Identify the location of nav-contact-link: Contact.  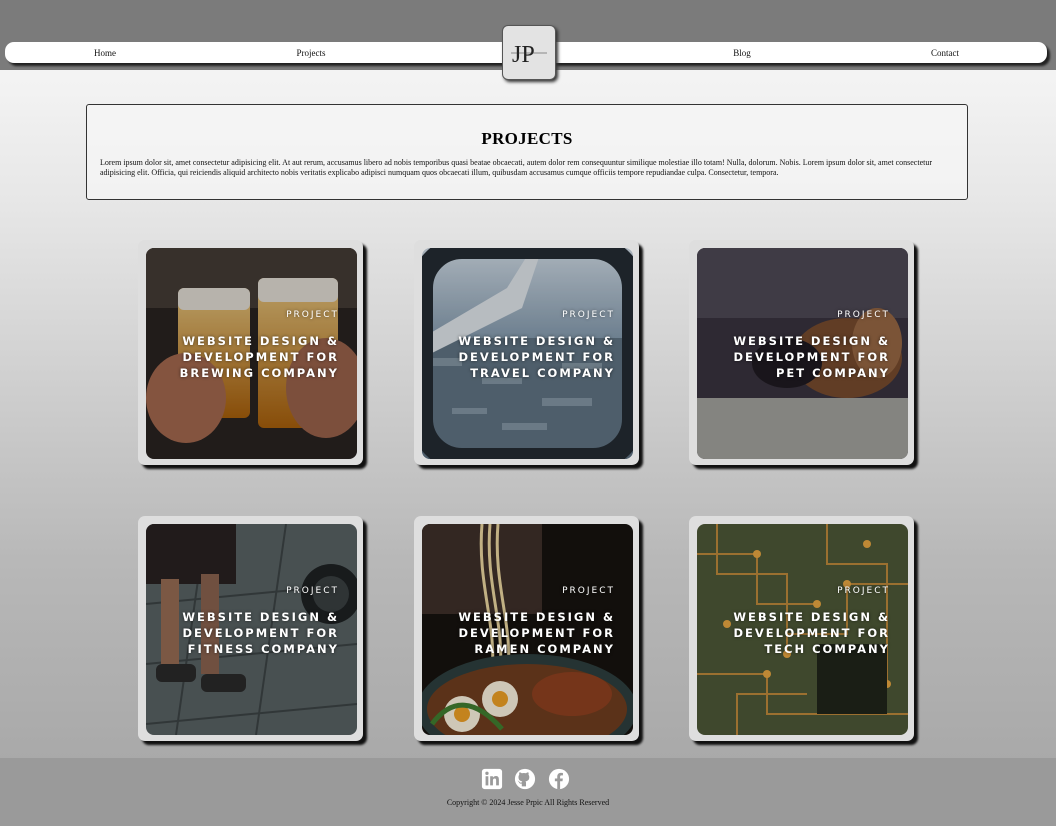
(945, 52).